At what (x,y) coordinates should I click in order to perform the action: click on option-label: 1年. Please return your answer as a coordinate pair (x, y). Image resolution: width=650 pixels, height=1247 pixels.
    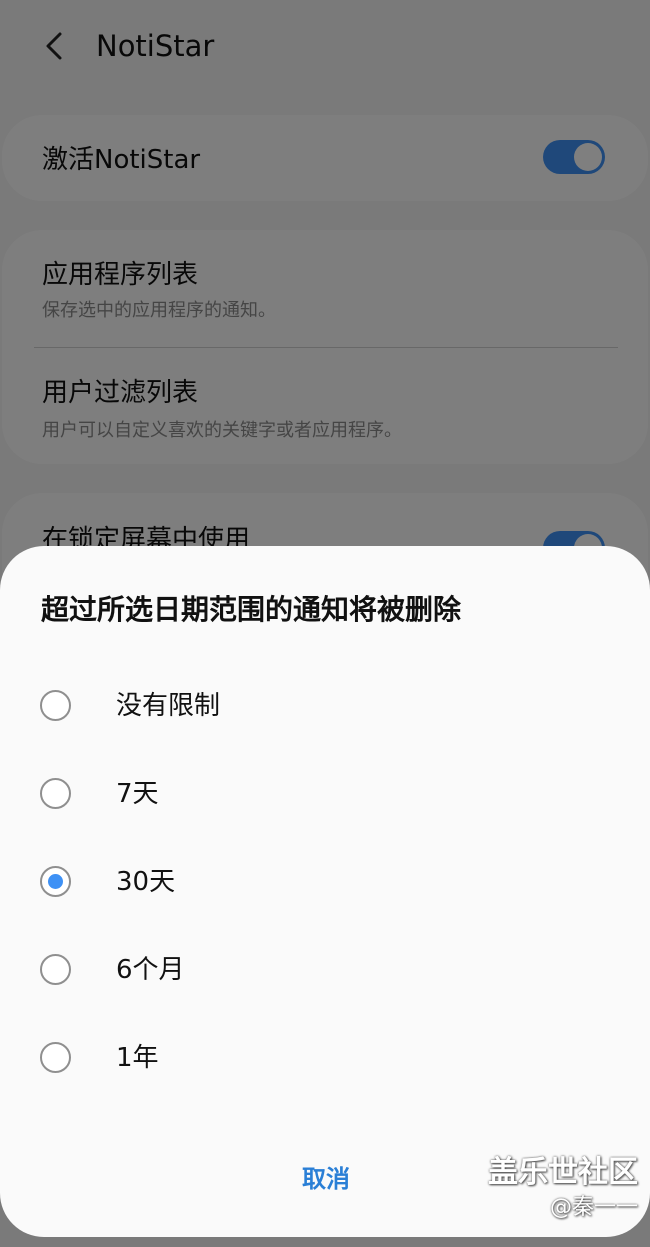
    Looking at the image, I should click on (137, 1058).